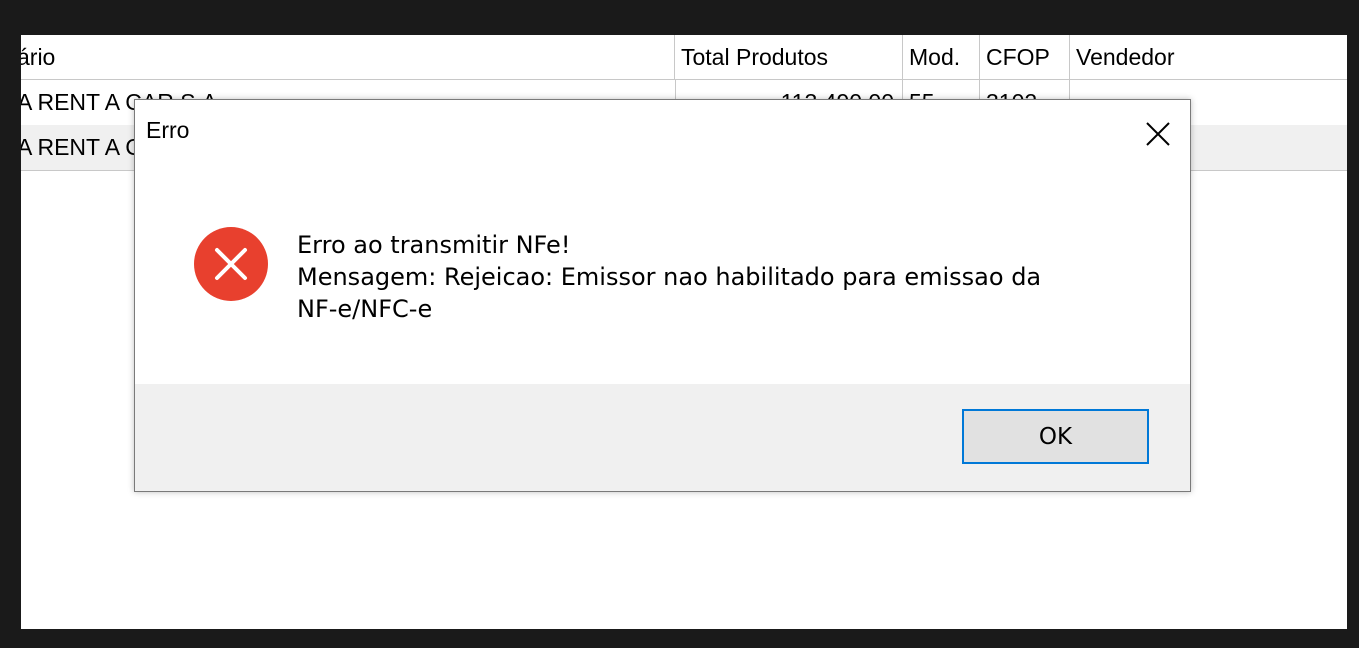 The height and width of the screenshot is (648, 1359). I want to click on column-header-cfop: CFOP, so click(1025, 57).